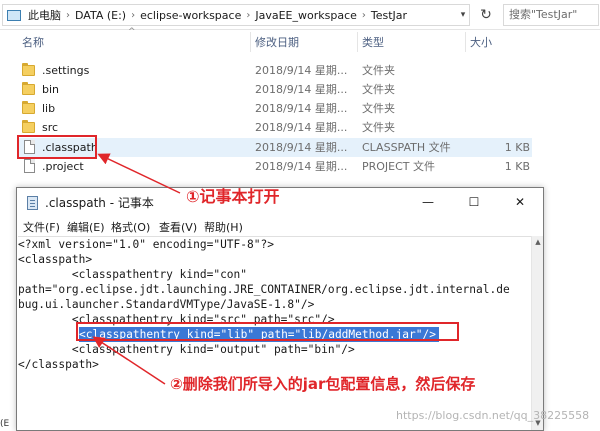 The height and width of the screenshot is (431, 600). Describe the element at coordinates (132, 32) in the screenshot. I see `sort-ascending-icon: ^` at that location.